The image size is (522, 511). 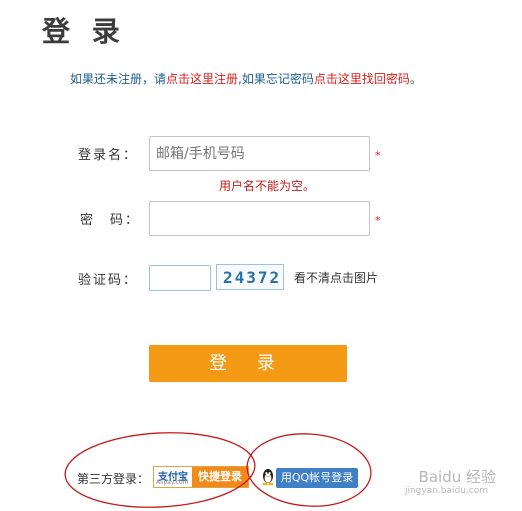 What do you see at coordinates (108, 155) in the screenshot?
I see `username-label: 登录名：` at bounding box center [108, 155].